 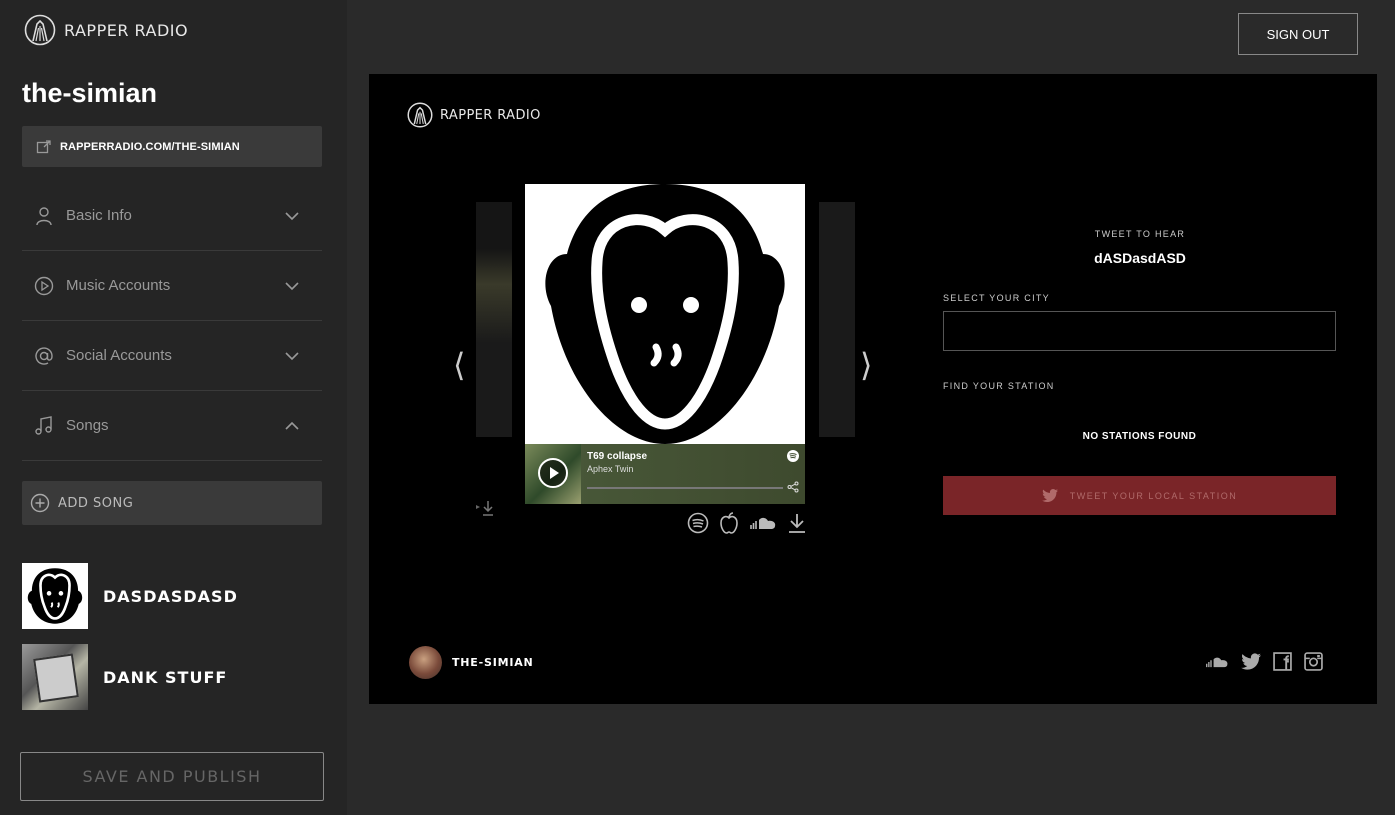 I want to click on carousel-prev-arrow: ⟨, so click(x=459, y=365).